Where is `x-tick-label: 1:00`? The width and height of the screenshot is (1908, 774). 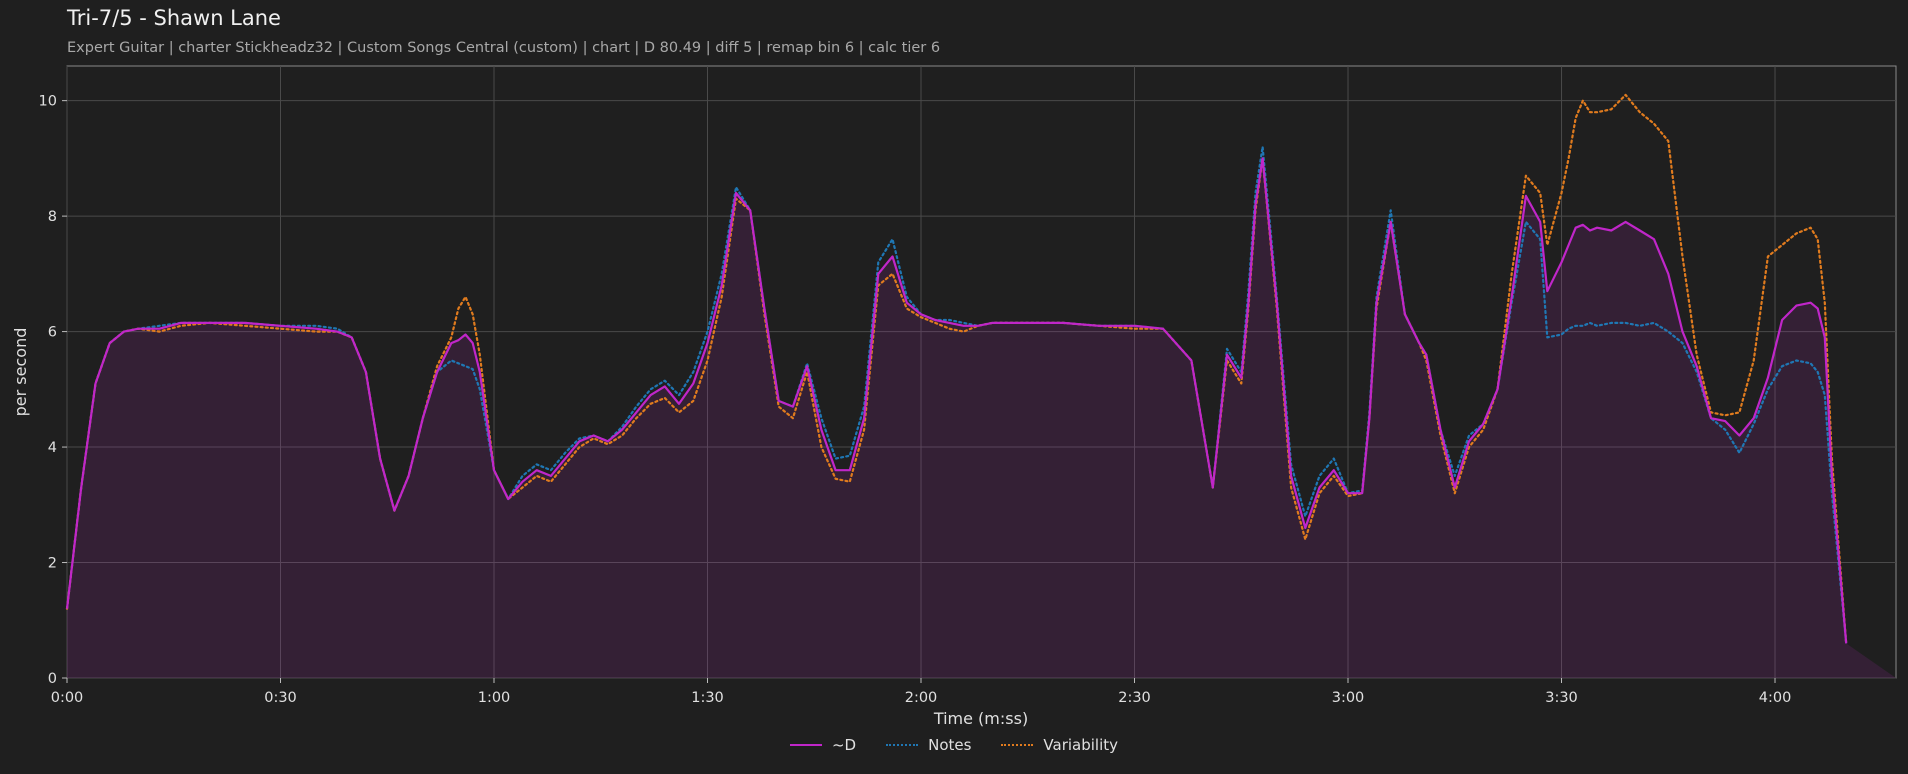
x-tick-label: 1:00 is located at coordinates (494, 698).